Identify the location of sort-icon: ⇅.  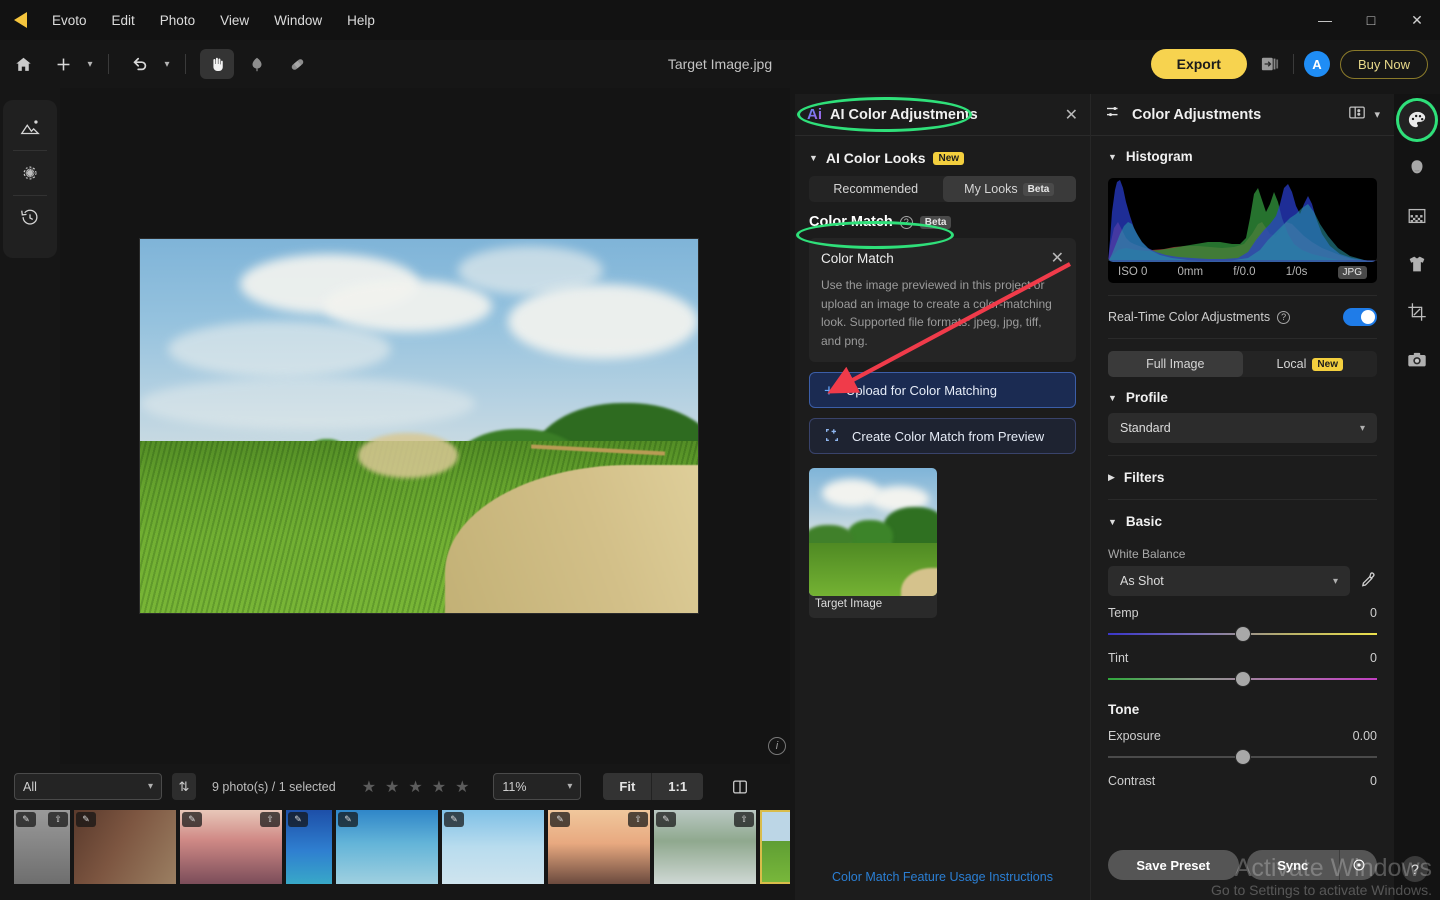
(184, 786).